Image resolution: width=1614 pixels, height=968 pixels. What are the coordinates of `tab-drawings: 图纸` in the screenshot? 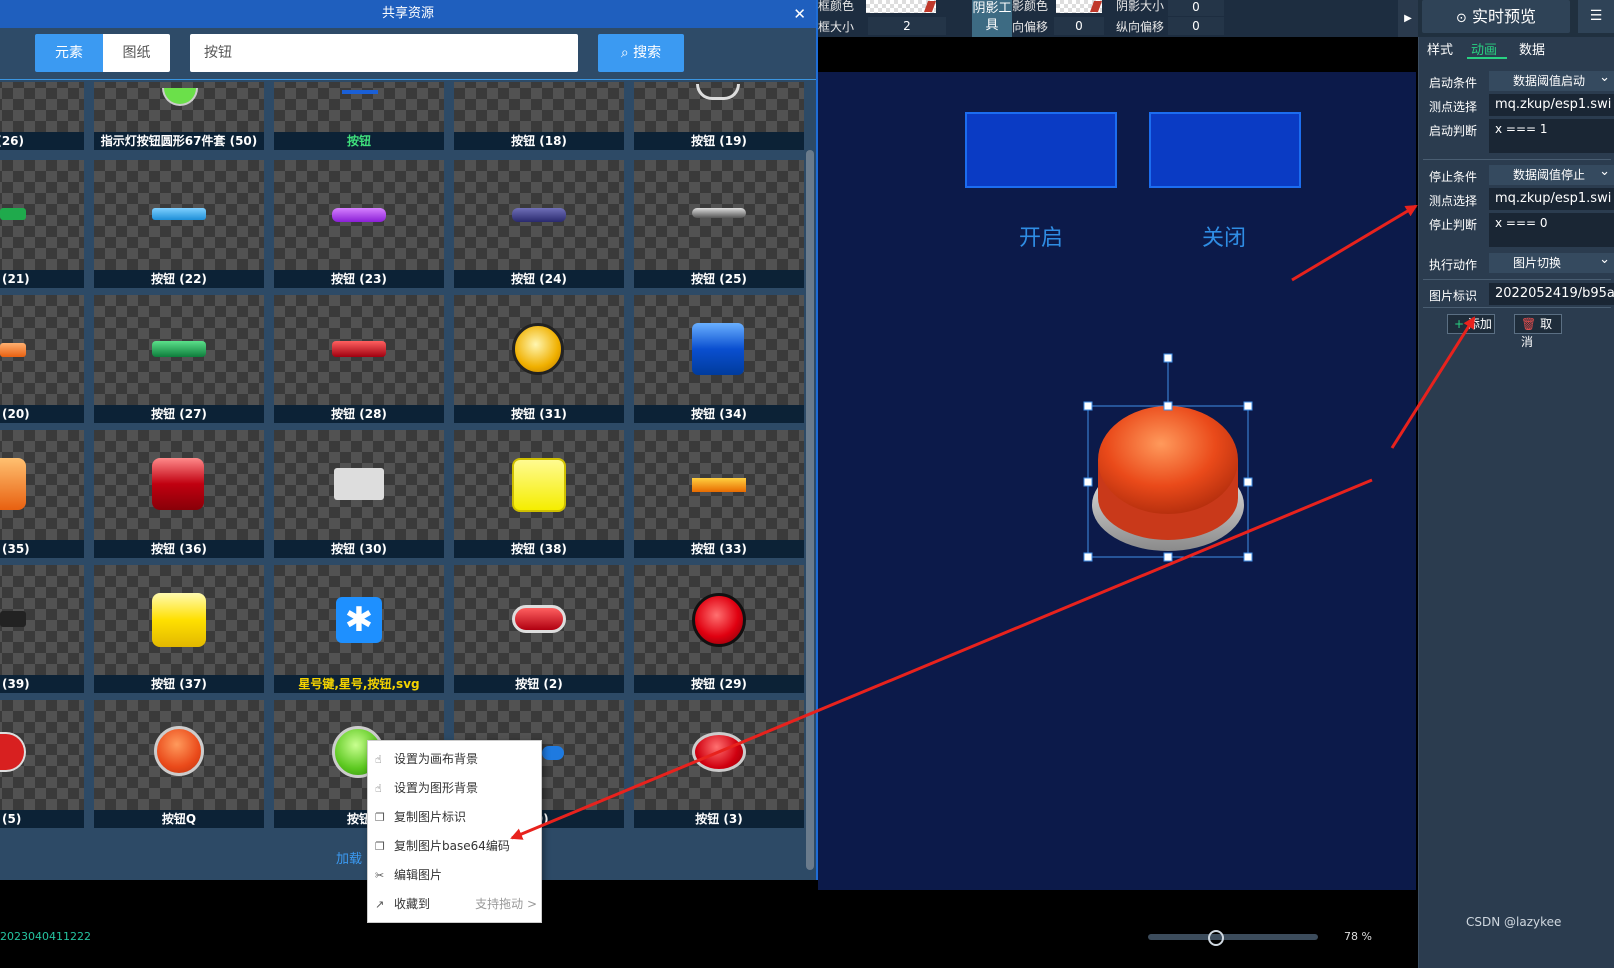 It's located at (136, 53).